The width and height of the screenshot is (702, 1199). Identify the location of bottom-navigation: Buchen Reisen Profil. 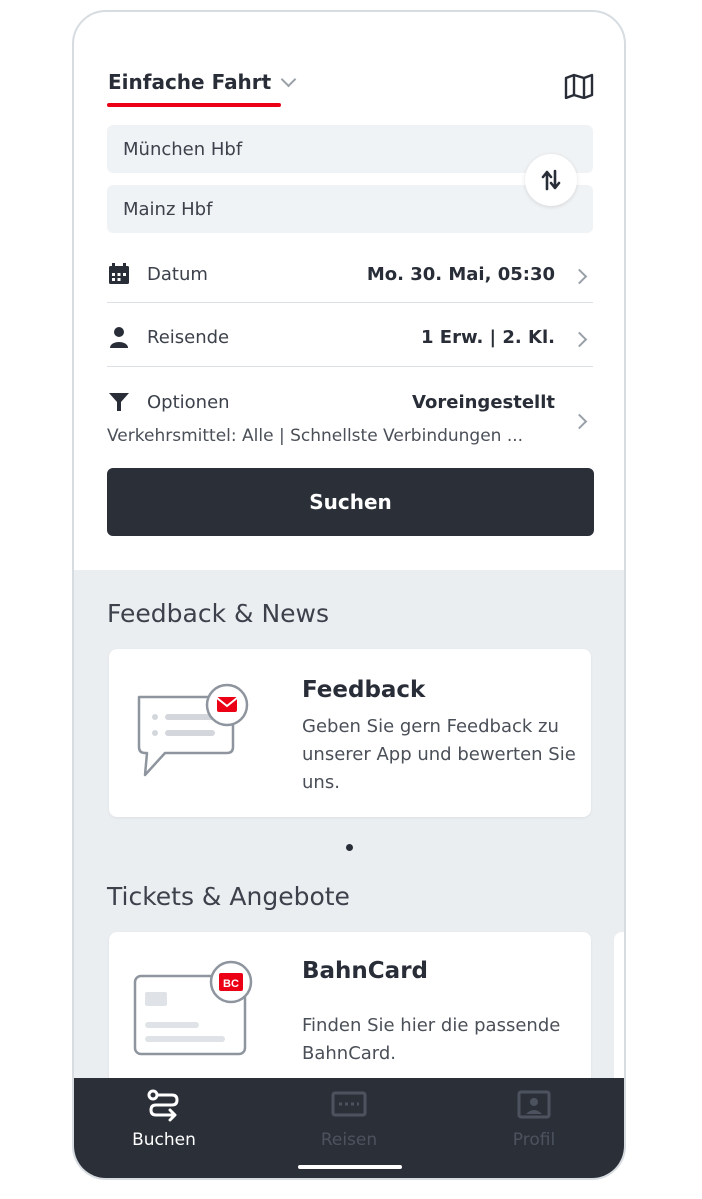
(349, 1128).